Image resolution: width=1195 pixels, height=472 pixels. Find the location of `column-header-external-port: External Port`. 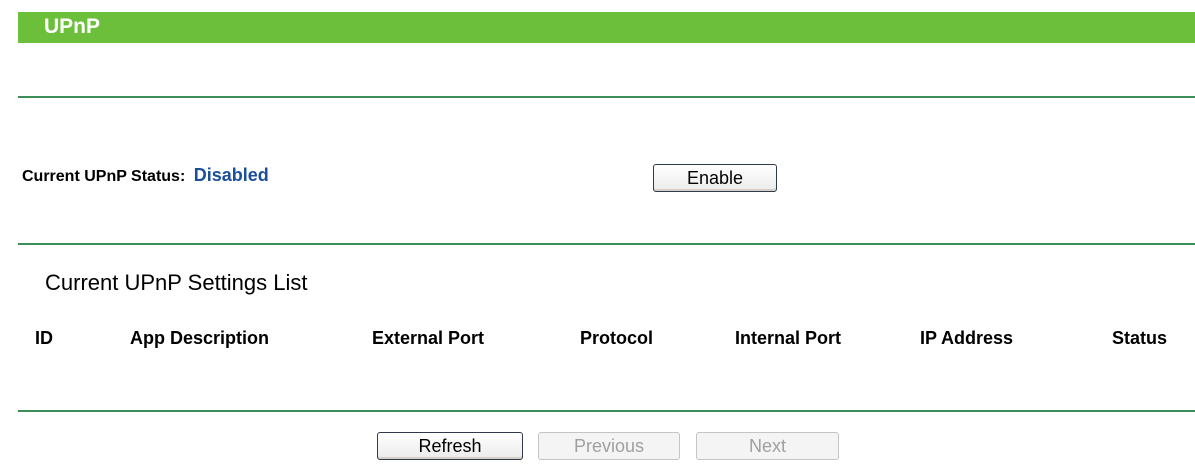

column-header-external-port: External Port is located at coordinates (428, 338).